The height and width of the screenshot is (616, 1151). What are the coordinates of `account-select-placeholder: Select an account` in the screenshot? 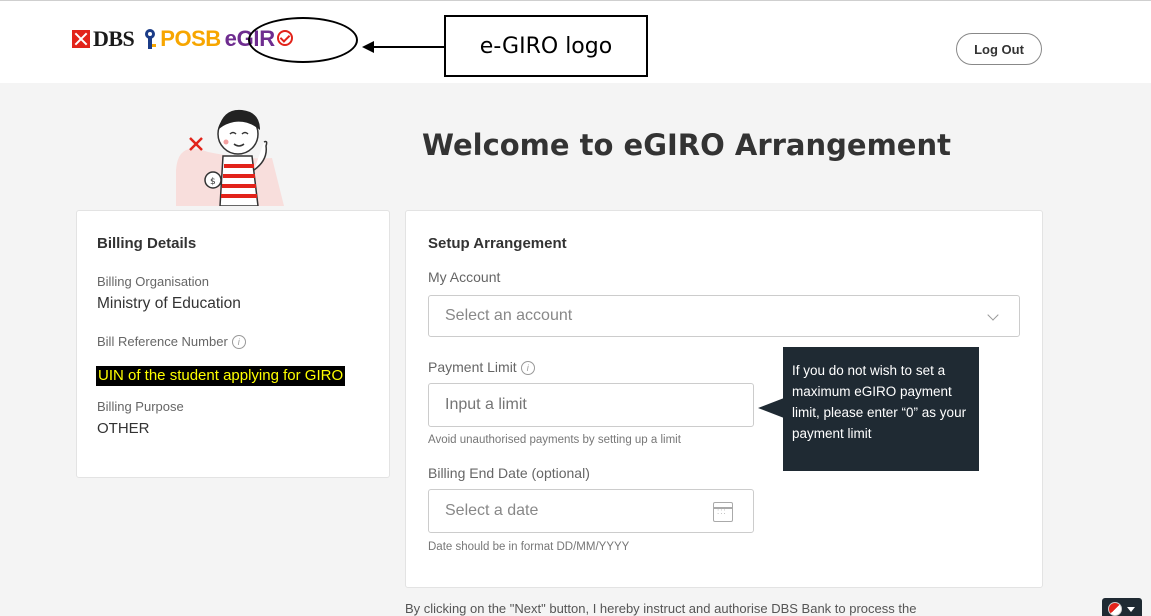 It's located at (509, 315).